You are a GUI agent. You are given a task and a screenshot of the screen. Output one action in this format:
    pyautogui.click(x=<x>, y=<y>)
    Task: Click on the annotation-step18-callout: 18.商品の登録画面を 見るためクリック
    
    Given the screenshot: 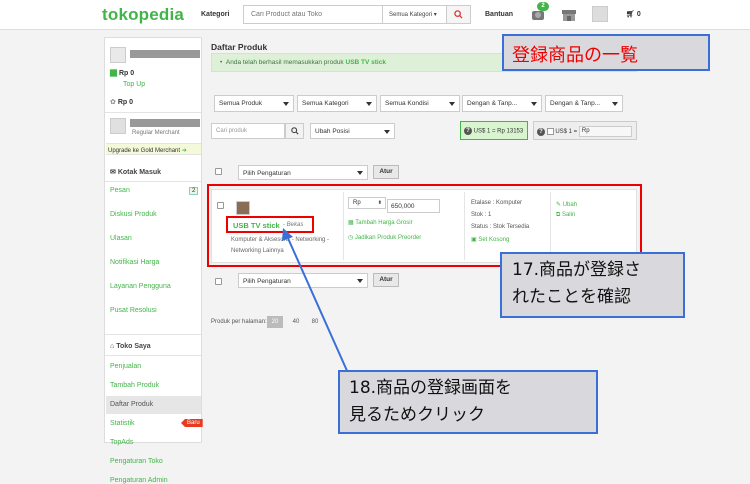 What is the action you would take?
    pyautogui.click(x=468, y=402)
    